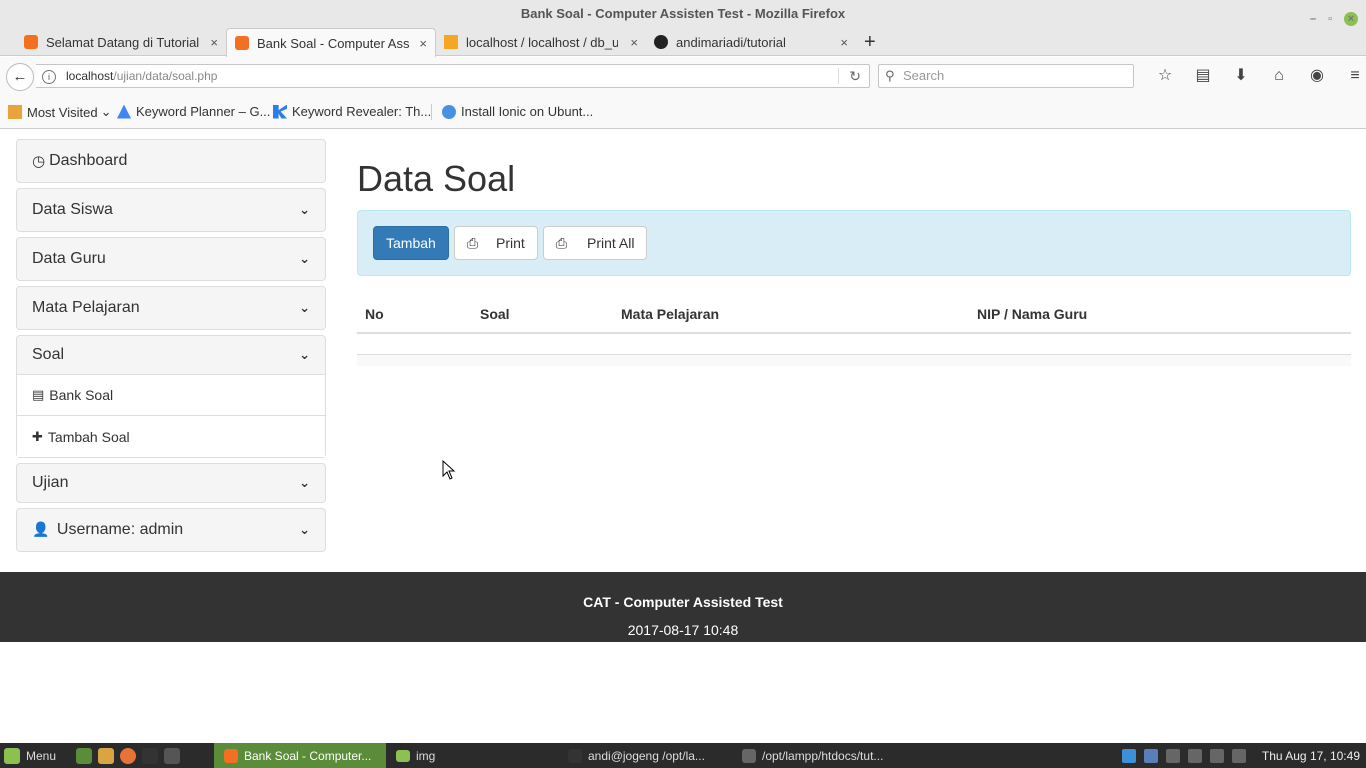 This screenshot has height=768, width=1366. Describe the element at coordinates (1150, 755) in the screenshot. I see `shield-icon` at that location.